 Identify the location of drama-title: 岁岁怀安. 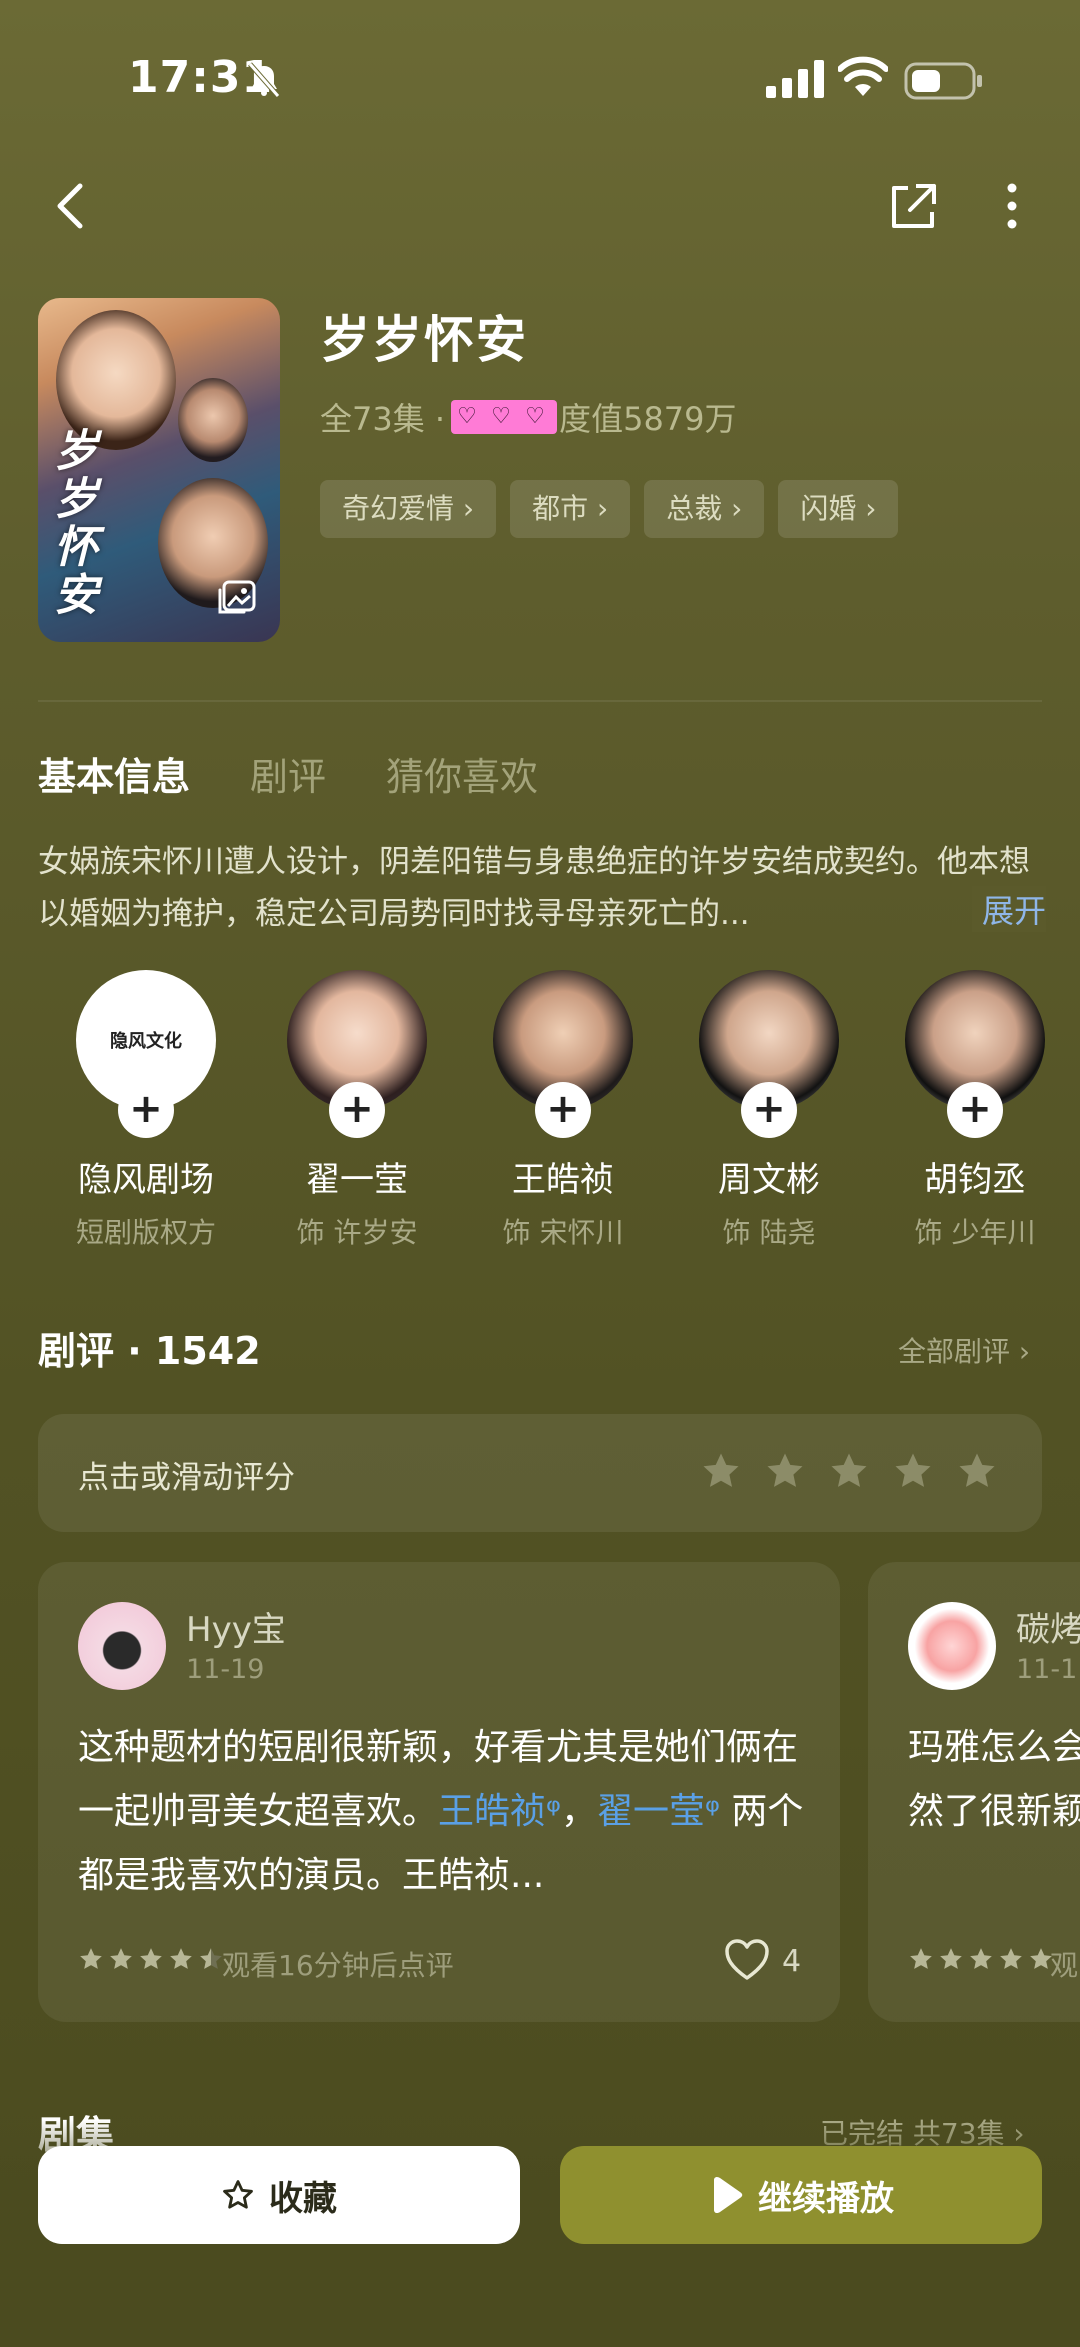
(424, 340).